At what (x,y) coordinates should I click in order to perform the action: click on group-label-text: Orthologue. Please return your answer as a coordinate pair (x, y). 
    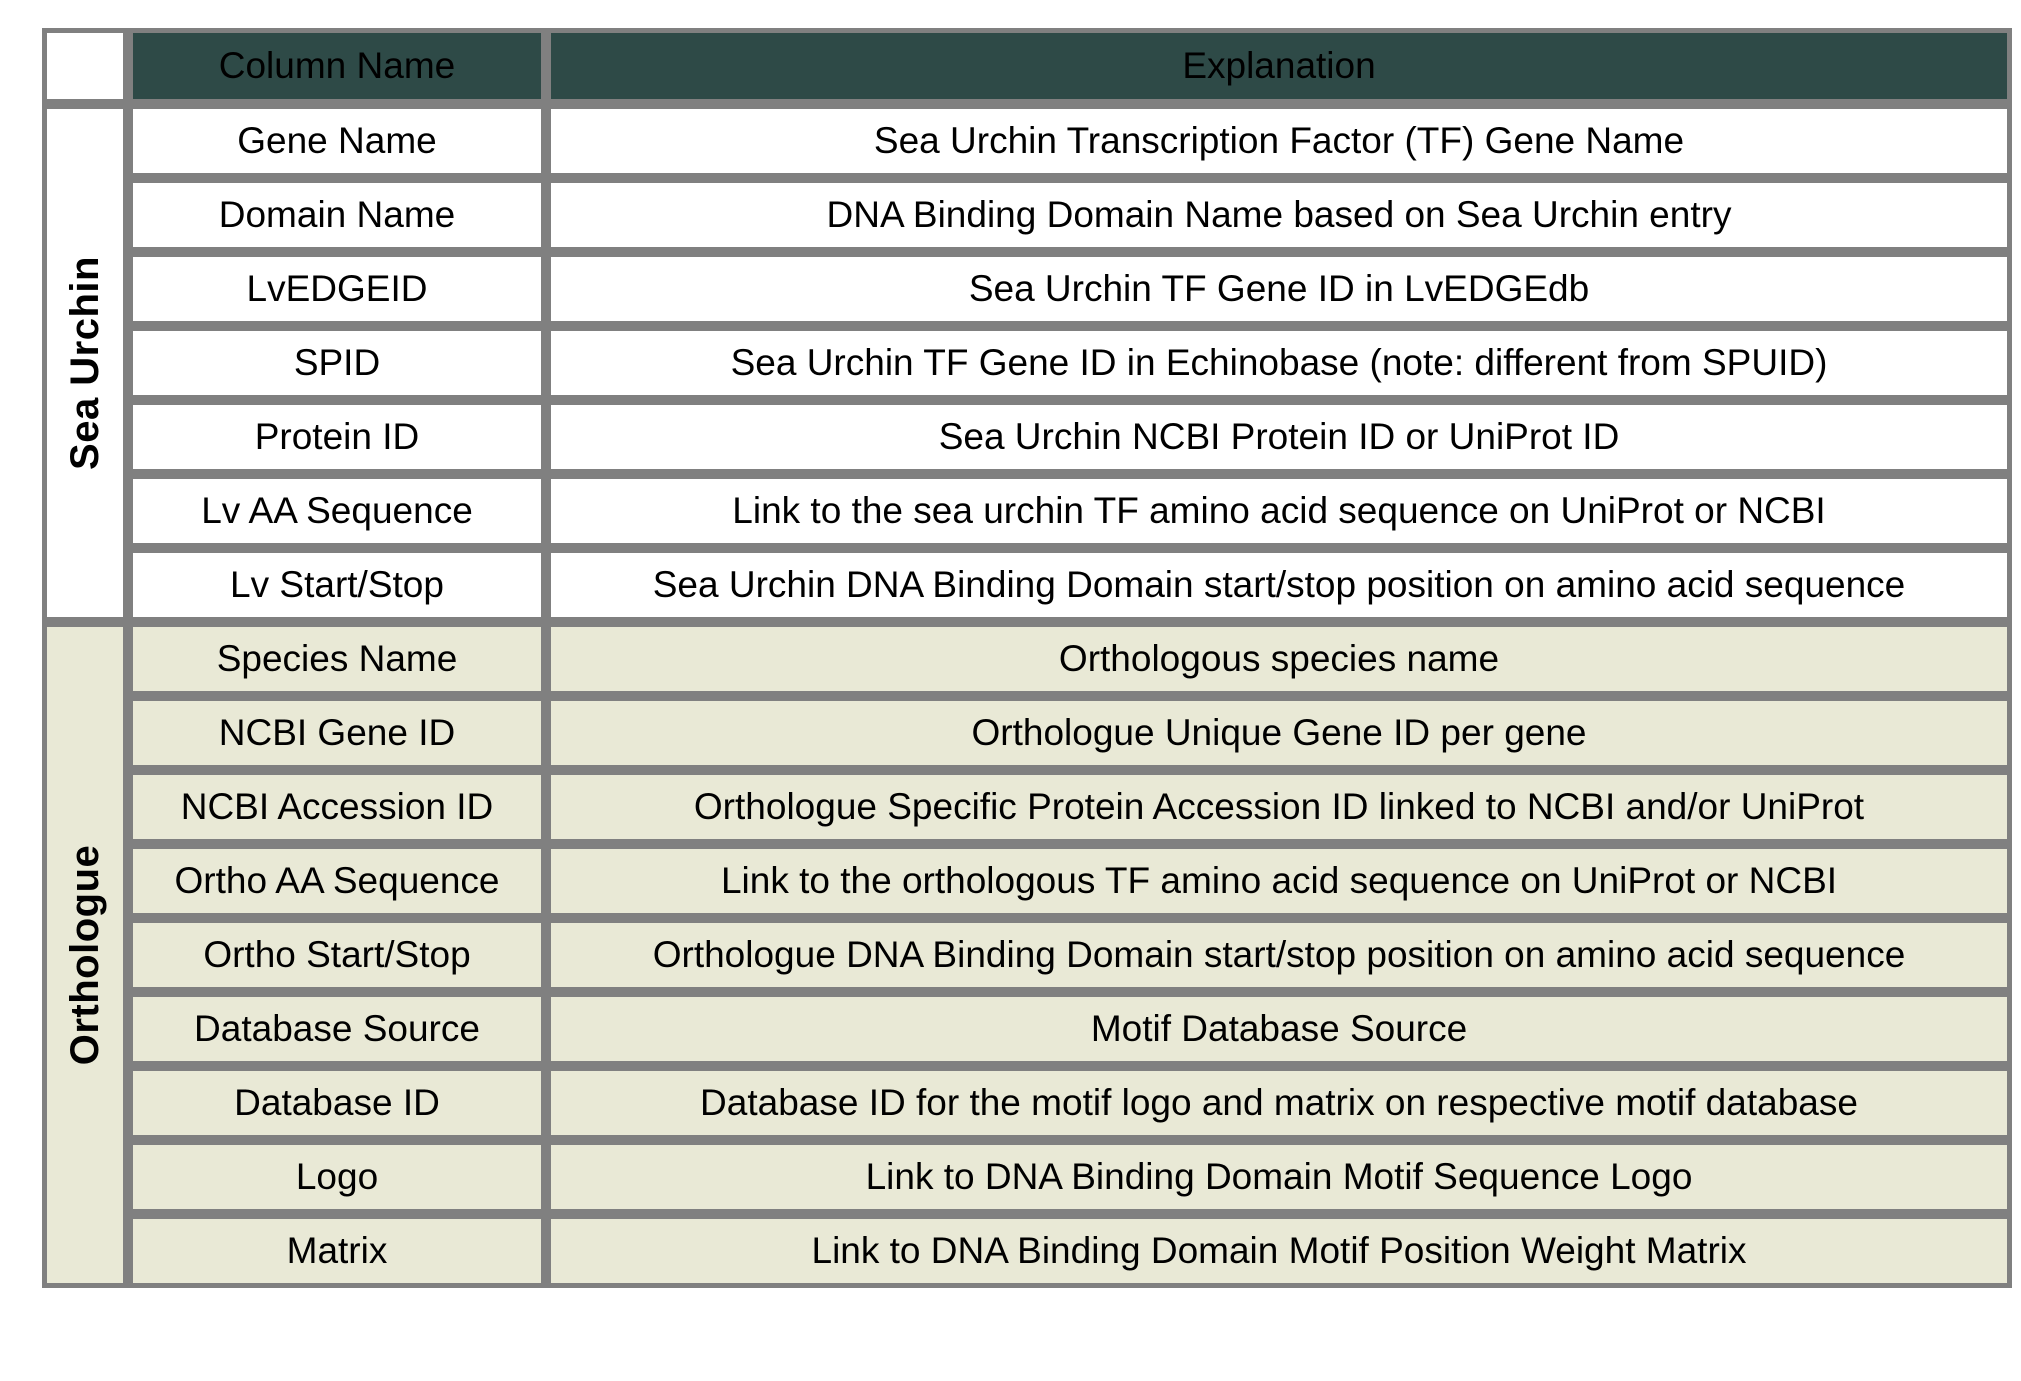
    Looking at the image, I should click on (85, 955).